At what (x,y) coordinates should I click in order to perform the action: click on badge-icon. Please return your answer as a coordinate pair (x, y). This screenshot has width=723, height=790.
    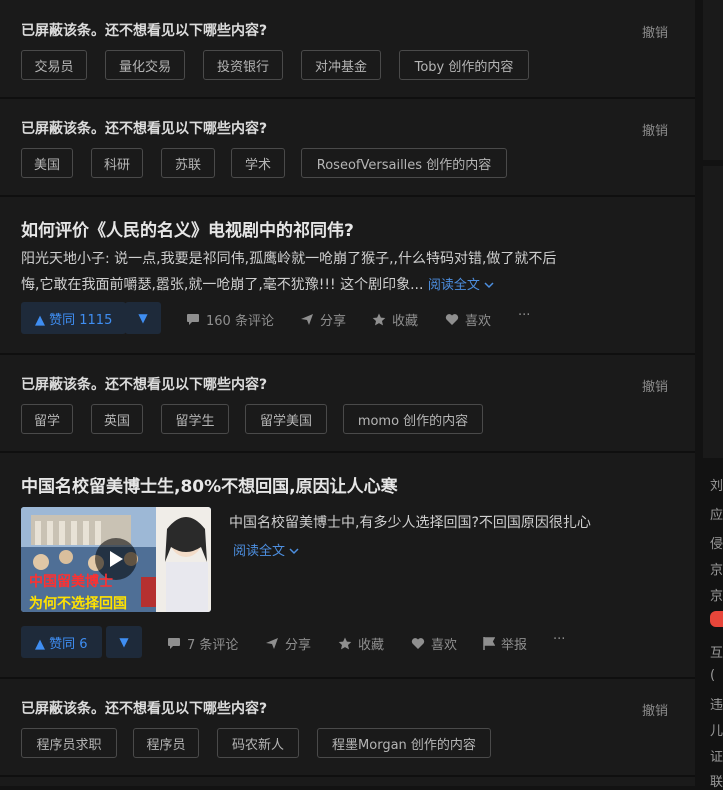
    Looking at the image, I should click on (716, 619).